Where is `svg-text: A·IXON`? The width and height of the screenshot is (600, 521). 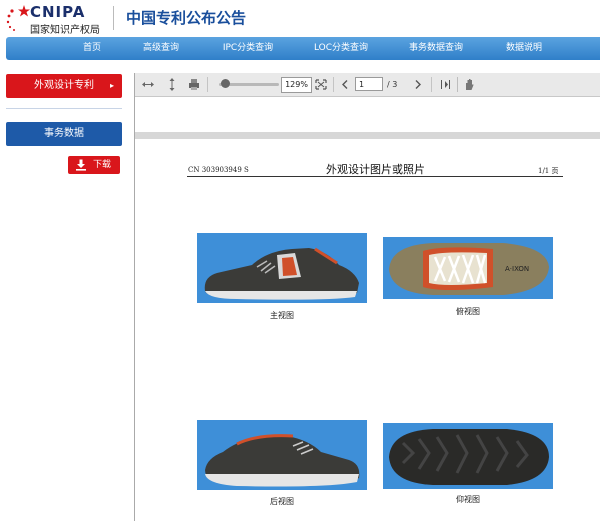
svg-text: A·IXON is located at coordinates (517, 269).